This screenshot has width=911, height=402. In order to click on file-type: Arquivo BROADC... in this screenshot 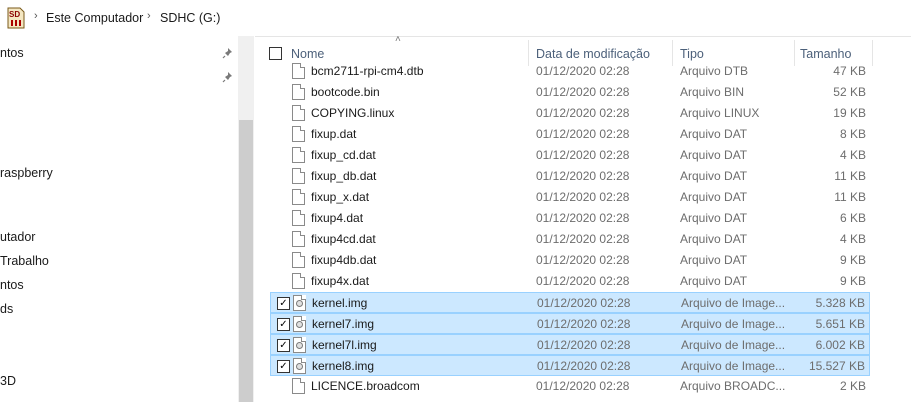, I will do `click(733, 386)`.